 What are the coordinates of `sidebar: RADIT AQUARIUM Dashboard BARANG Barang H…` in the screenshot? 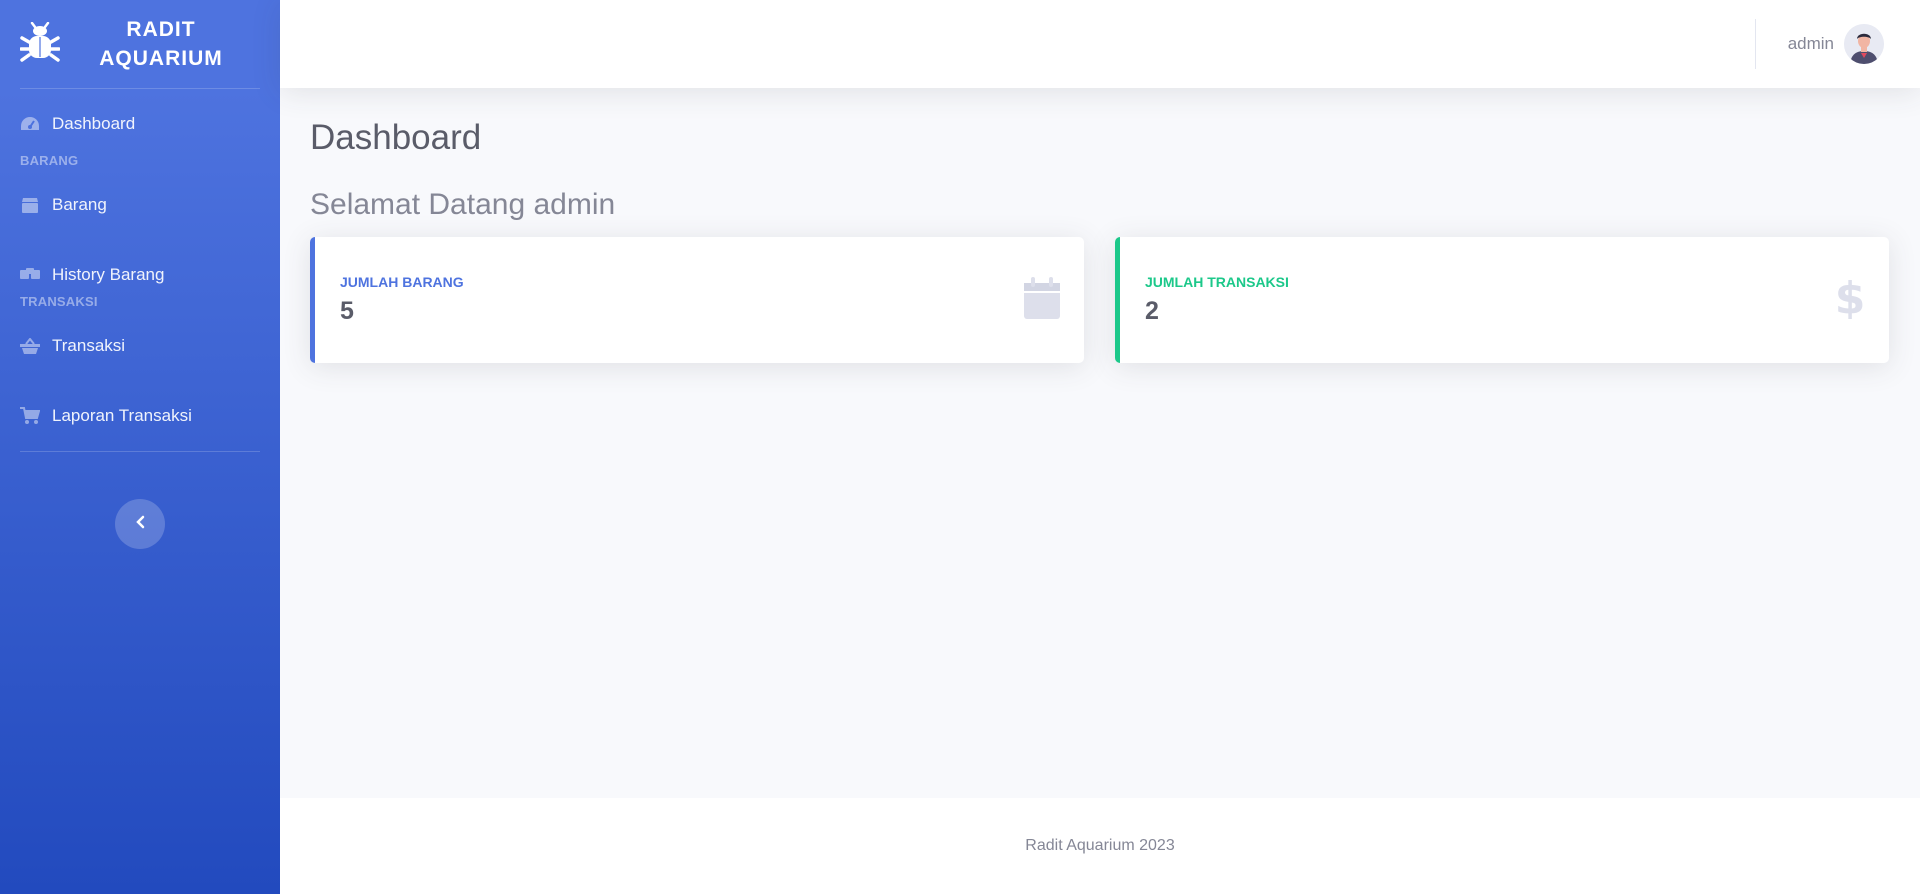 It's located at (140, 447).